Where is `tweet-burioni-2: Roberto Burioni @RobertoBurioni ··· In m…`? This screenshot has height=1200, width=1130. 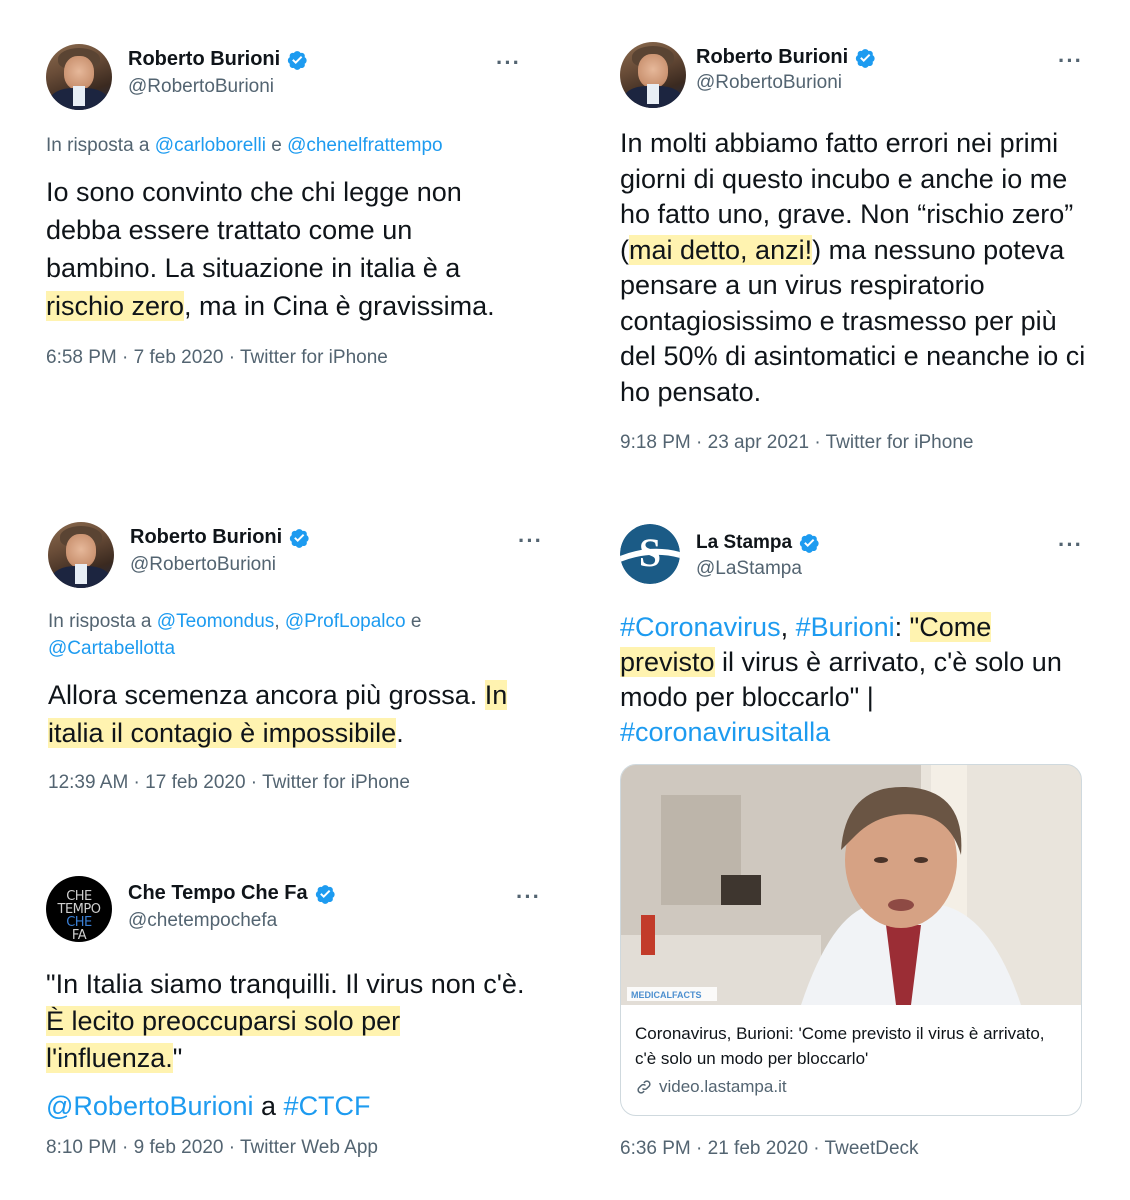 tweet-burioni-2: Roberto Burioni @RobertoBurioni ··· In m… is located at coordinates (855, 248).